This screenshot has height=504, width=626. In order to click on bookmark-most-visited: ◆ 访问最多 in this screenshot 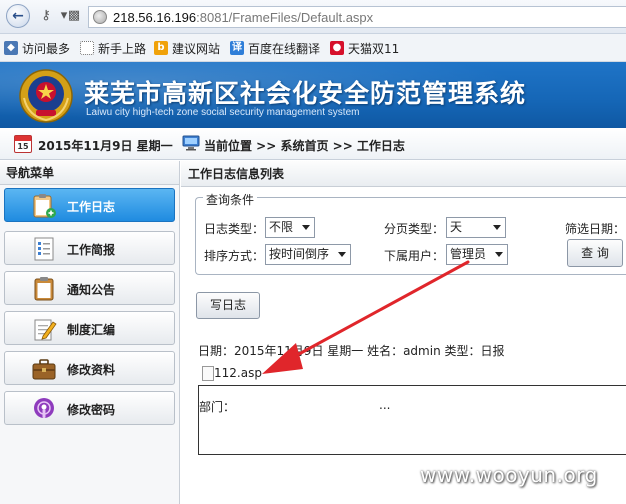, I will do `click(37, 48)`.